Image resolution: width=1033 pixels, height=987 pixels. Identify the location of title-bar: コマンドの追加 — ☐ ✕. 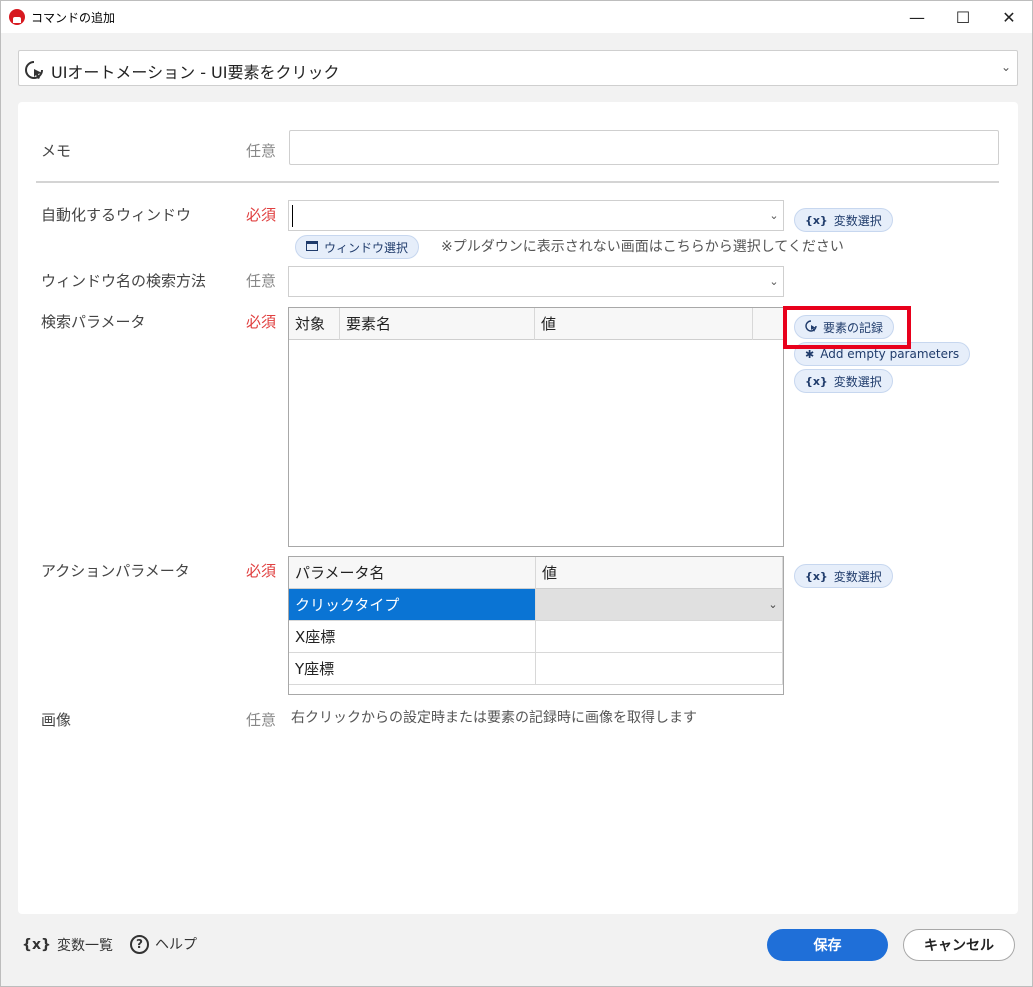
(516, 17).